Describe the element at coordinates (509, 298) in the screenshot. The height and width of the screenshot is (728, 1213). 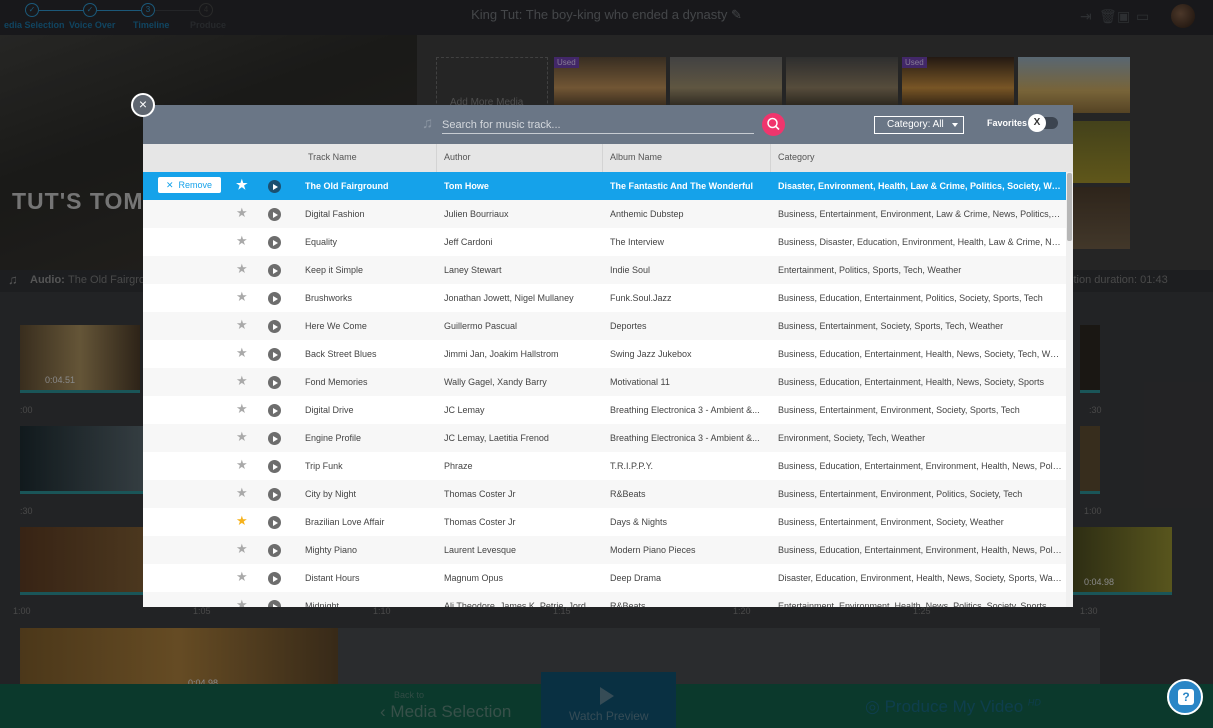
I see `track-author: Jonathan Jowett, Nigel Mullaney` at that location.